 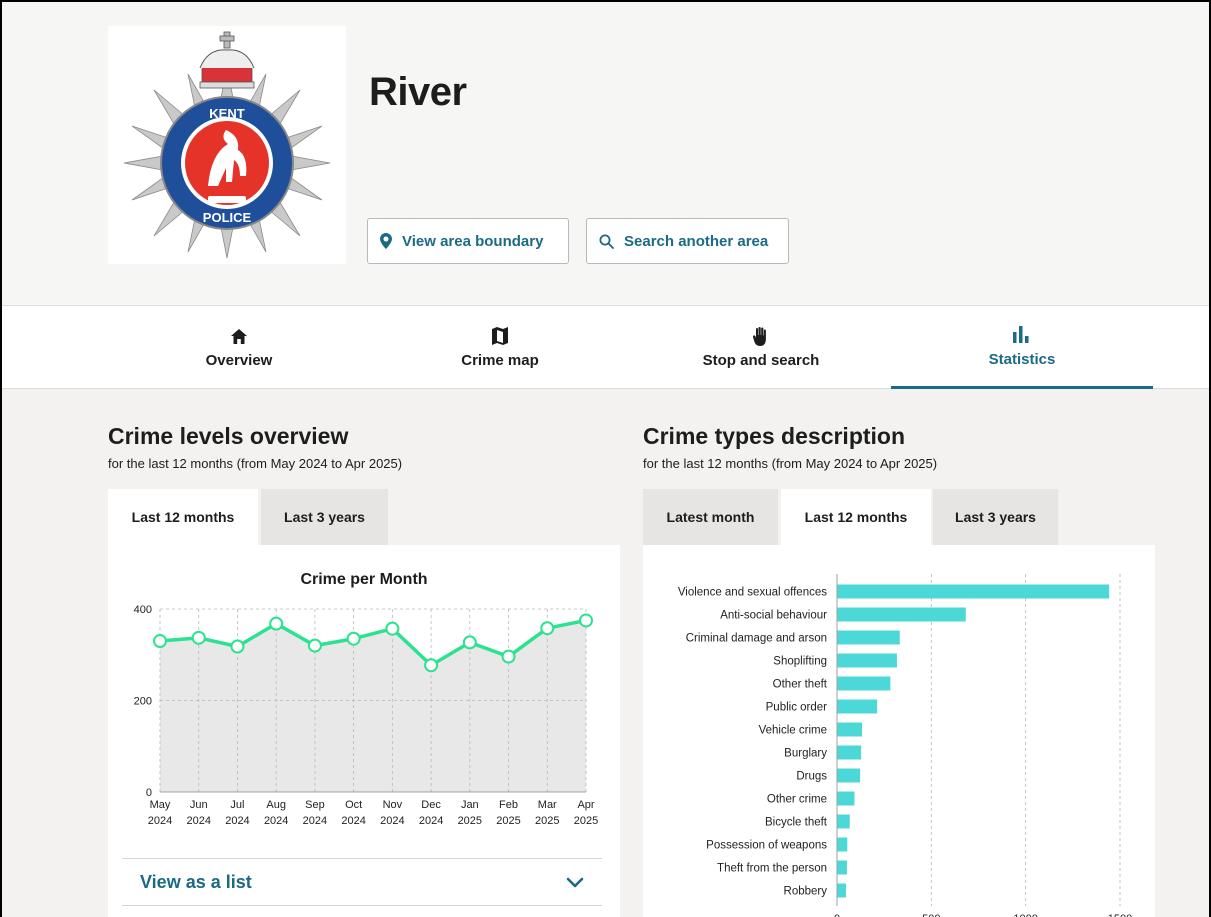 What do you see at coordinates (470, 805) in the screenshot?
I see `x-tick-label-month: Jan` at bounding box center [470, 805].